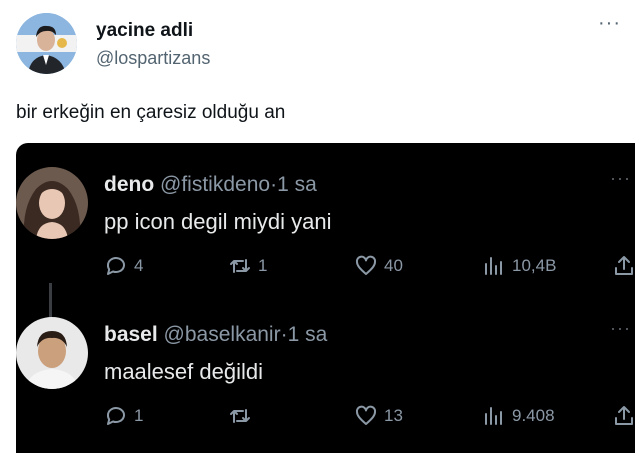 Image resolution: width=635 pixels, height=453 pixels. I want to click on views-count-group: 10,4B, so click(519, 266).